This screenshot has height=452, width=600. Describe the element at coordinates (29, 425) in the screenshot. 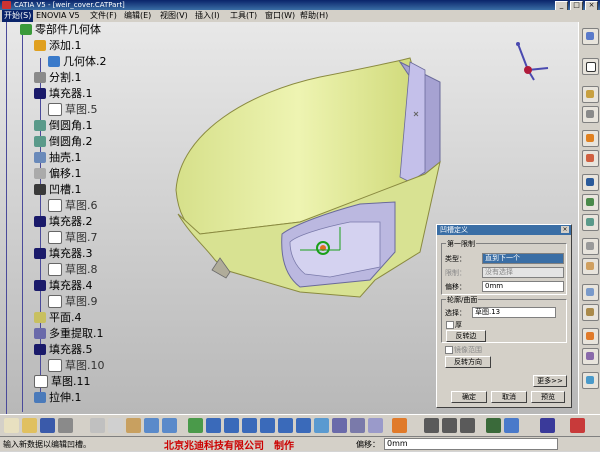

I see `open-icon` at that location.